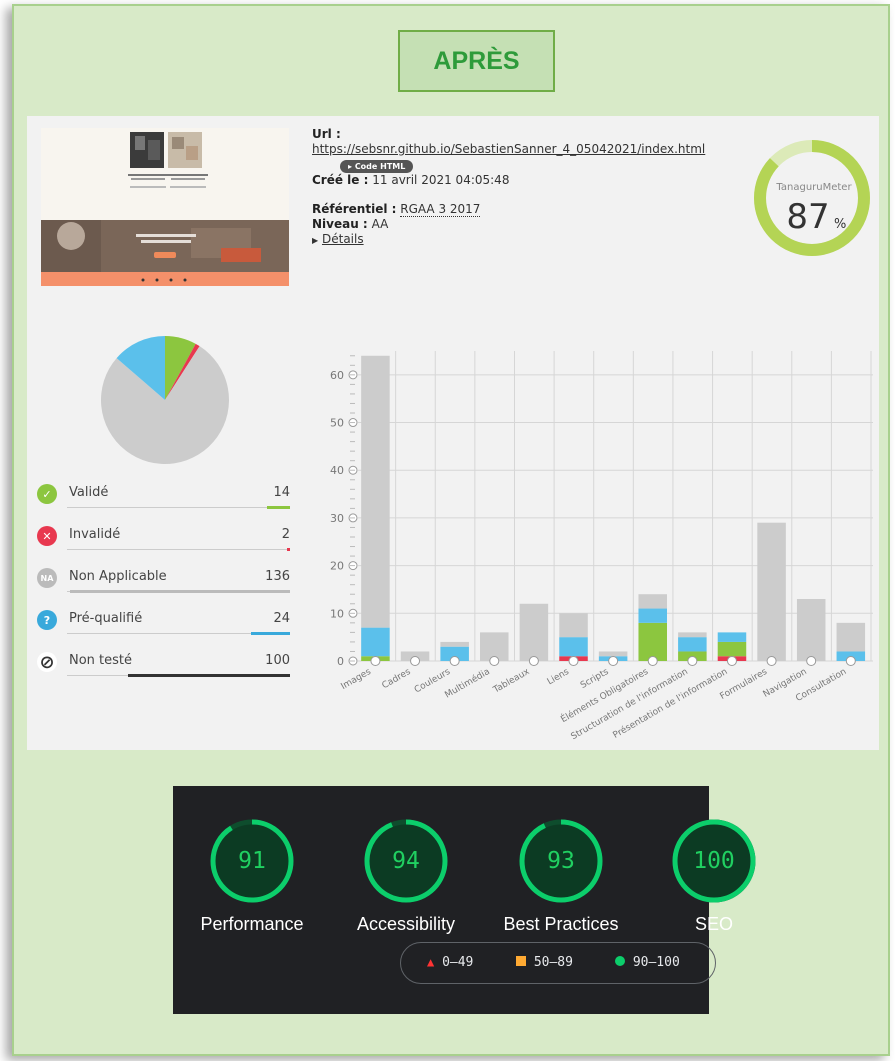 The image size is (895, 1061). Describe the element at coordinates (337, 566) in the screenshot. I see `y-tick-label: 20` at that location.